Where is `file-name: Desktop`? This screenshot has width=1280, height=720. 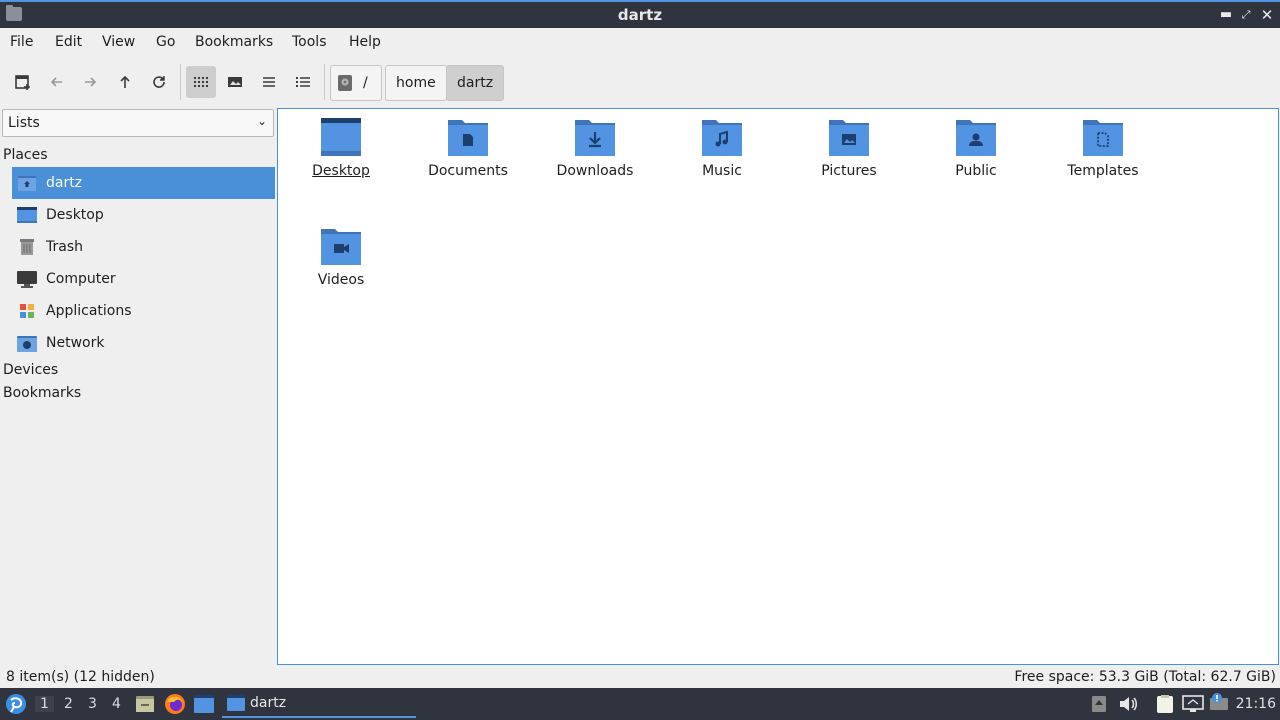
file-name: Desktop is located at coordinates (341, 171).